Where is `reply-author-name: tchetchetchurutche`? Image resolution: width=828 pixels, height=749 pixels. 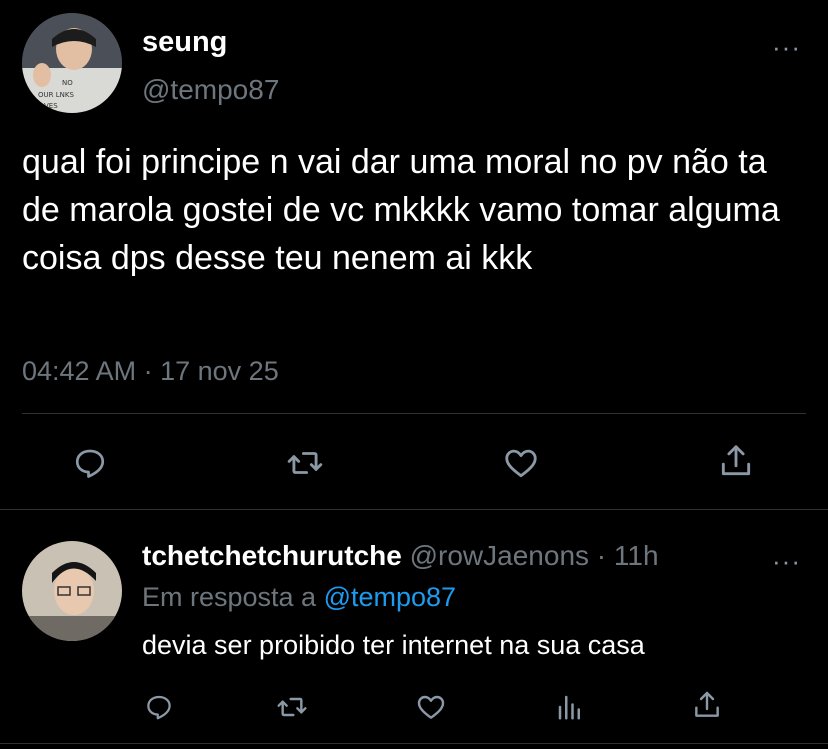
reply-author-name: tchetchetchurutche is located at coordinates (272, 555).